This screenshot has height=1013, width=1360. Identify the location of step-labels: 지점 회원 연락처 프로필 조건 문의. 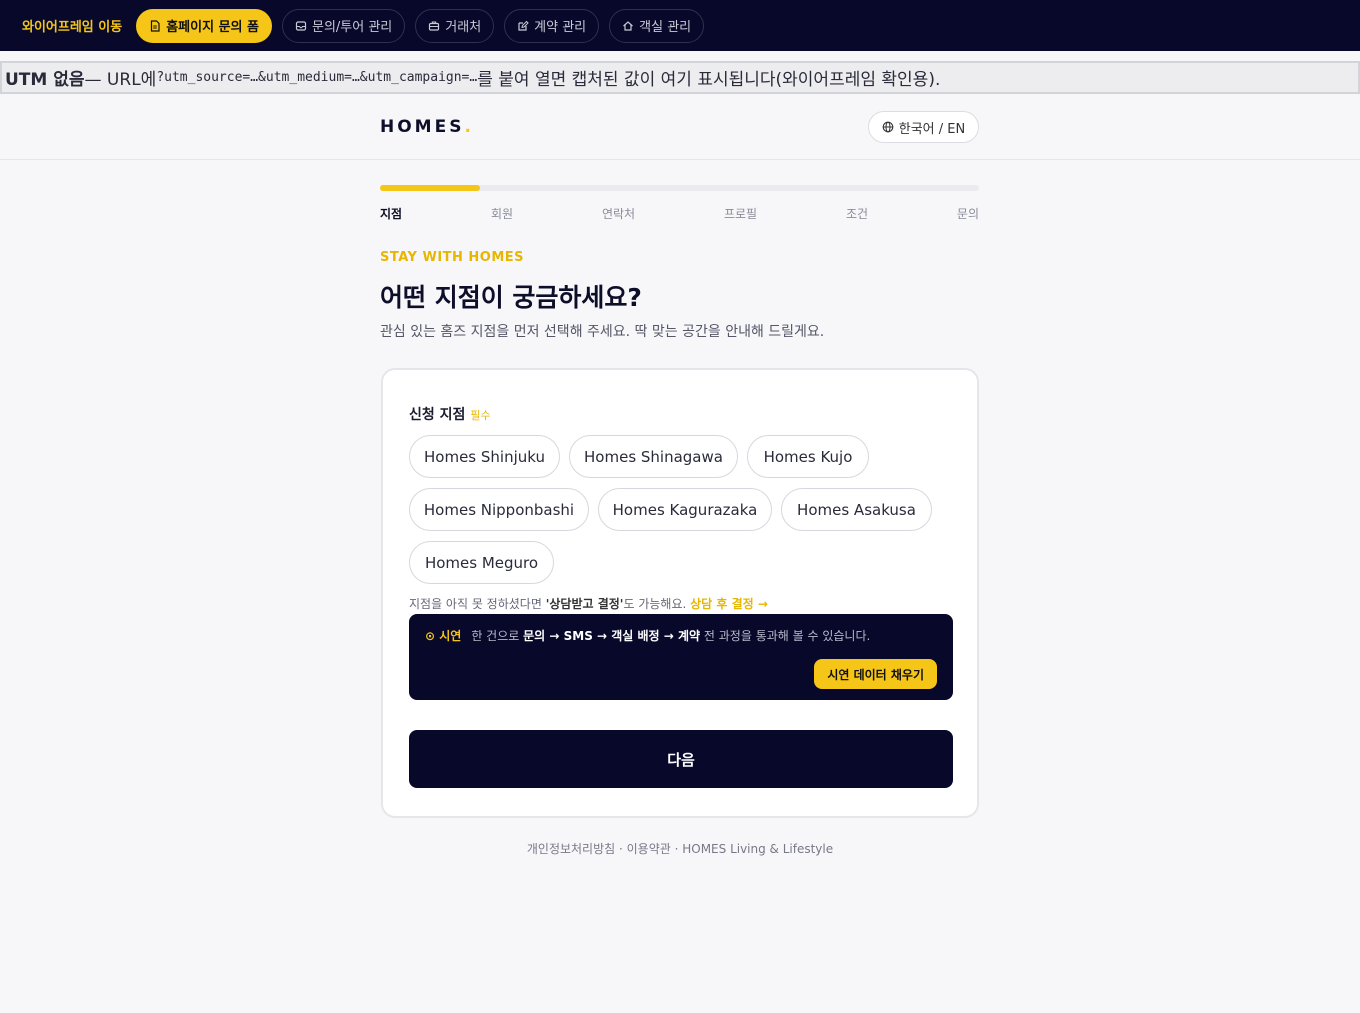
(679, 213).